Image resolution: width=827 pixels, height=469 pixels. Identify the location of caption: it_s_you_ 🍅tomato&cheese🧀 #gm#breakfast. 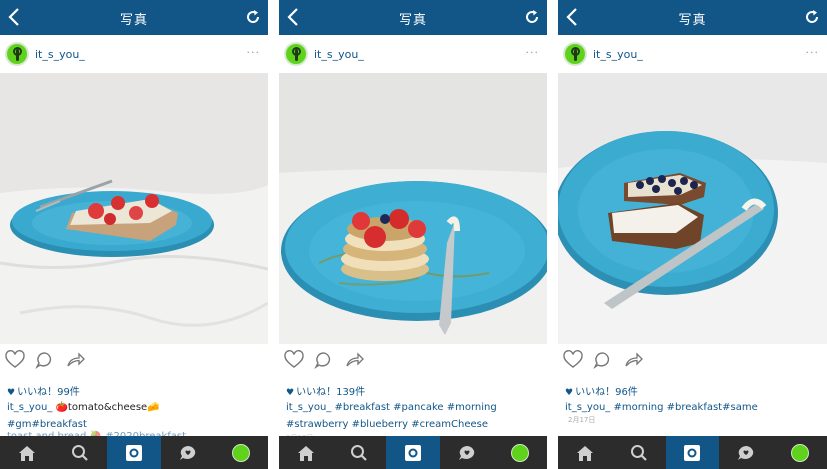
(136, 416).